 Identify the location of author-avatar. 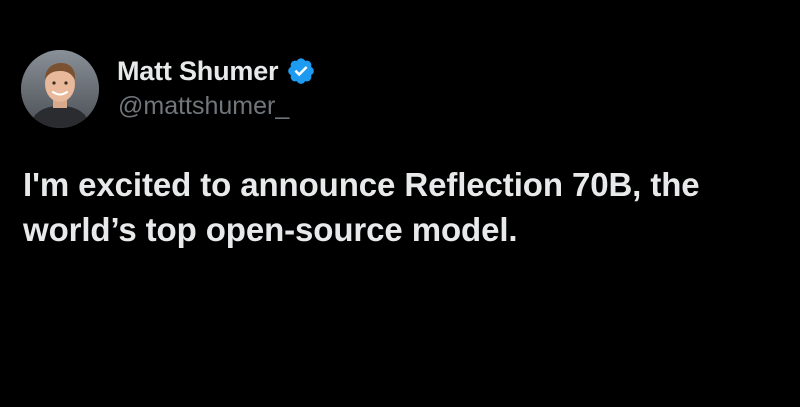
(60, 89).